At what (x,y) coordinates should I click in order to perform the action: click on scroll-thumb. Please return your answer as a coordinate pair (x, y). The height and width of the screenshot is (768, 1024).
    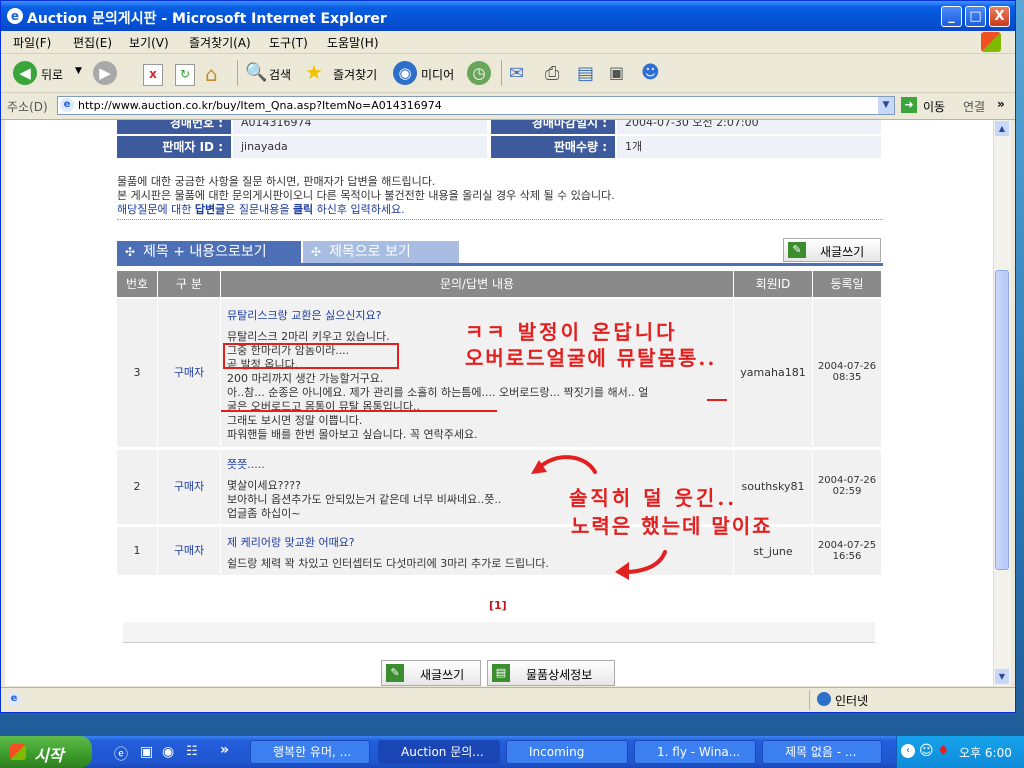
    Looking at the image, I should click on (1002, 420).